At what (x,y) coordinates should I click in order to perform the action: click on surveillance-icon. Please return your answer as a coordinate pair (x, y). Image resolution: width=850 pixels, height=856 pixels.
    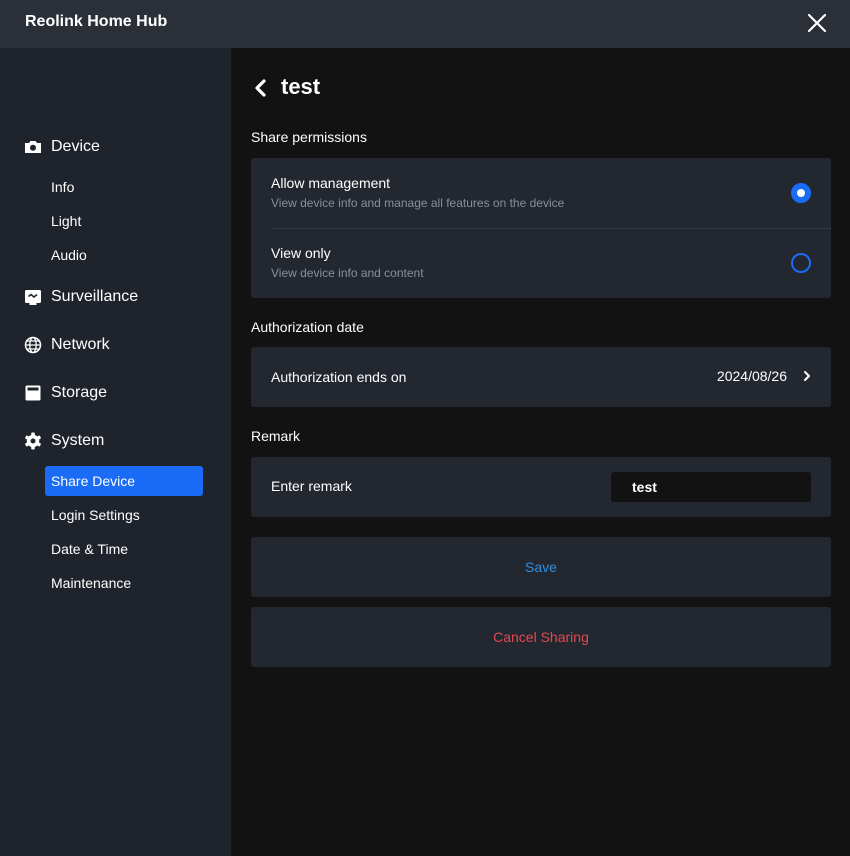
    Looking at the image, I should click on (33, 297).